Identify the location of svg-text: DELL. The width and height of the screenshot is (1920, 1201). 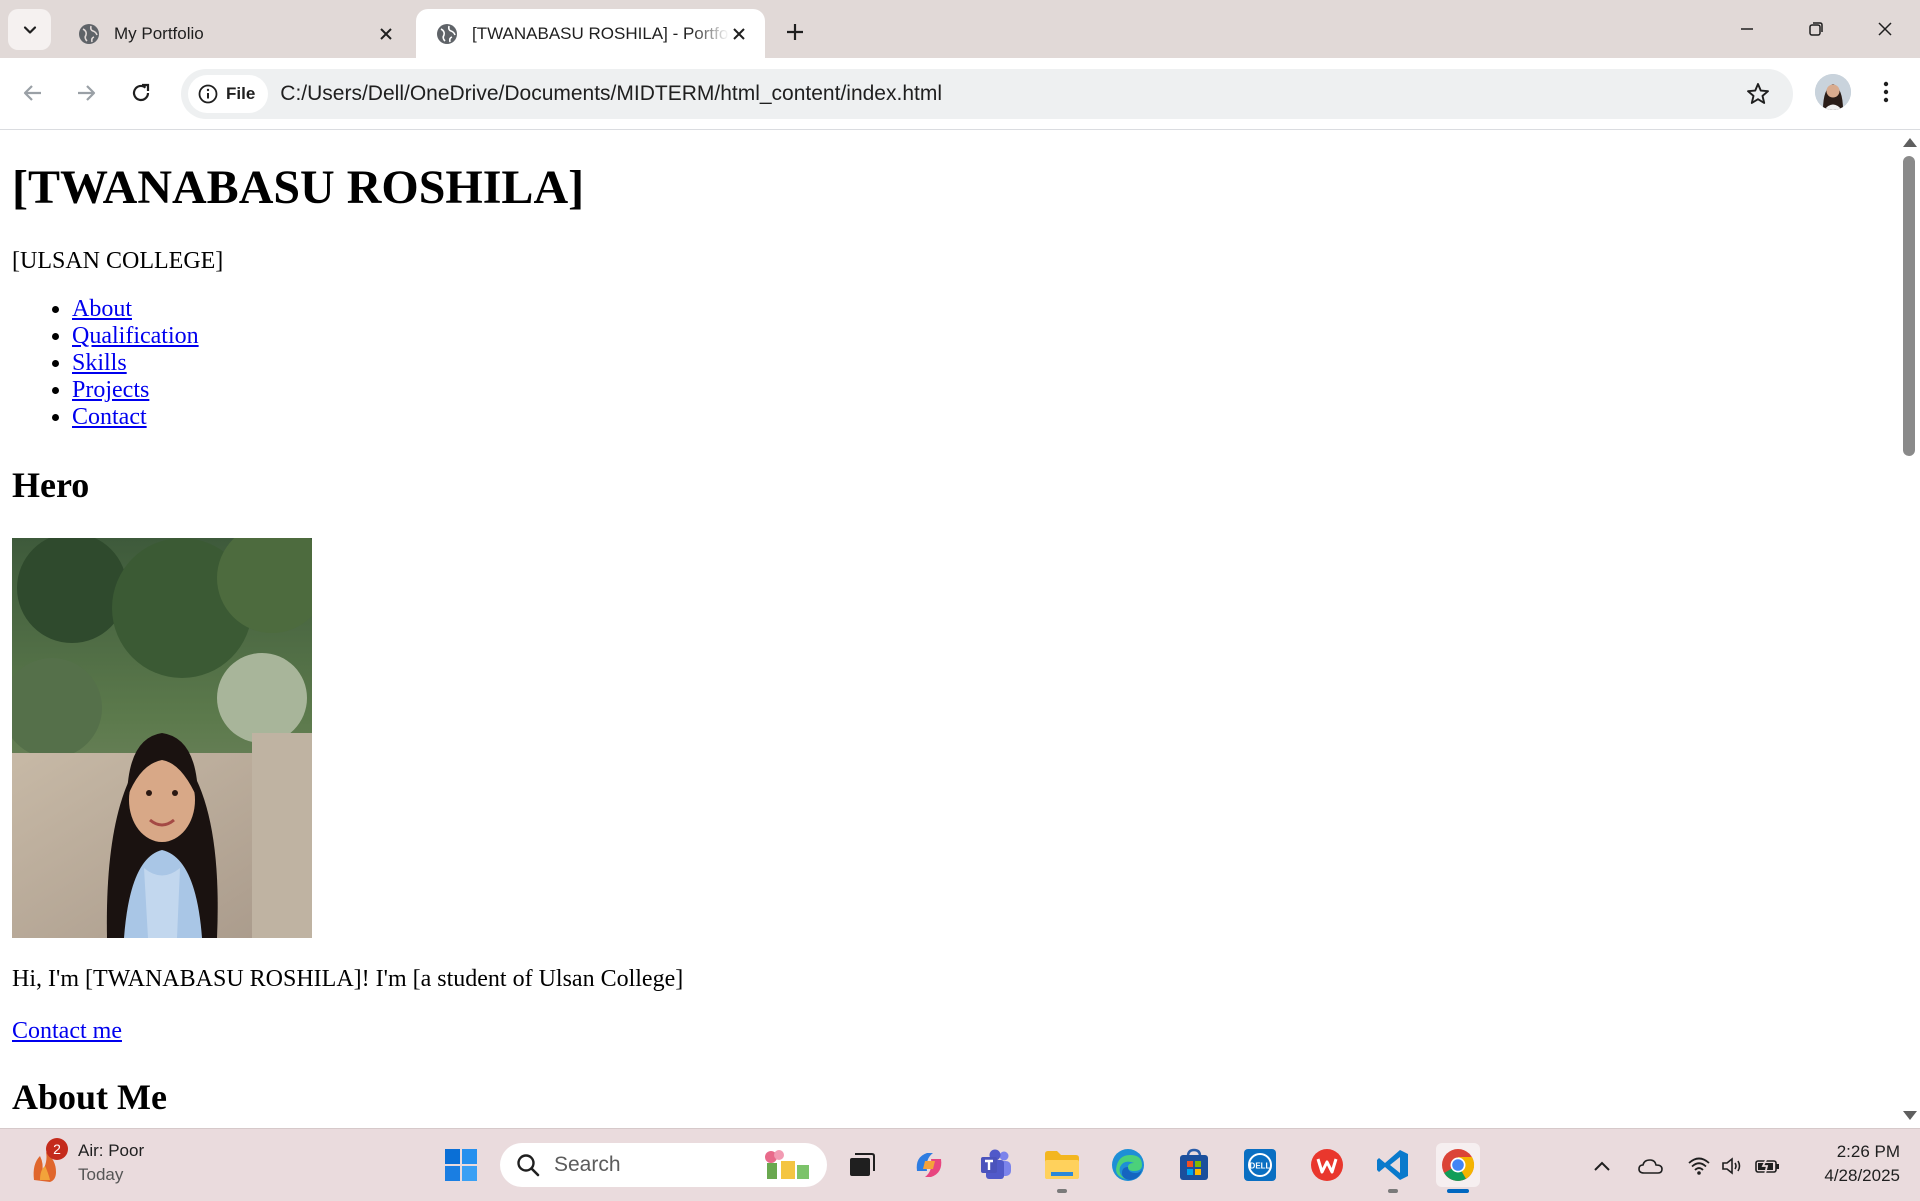
(1260, 1166).